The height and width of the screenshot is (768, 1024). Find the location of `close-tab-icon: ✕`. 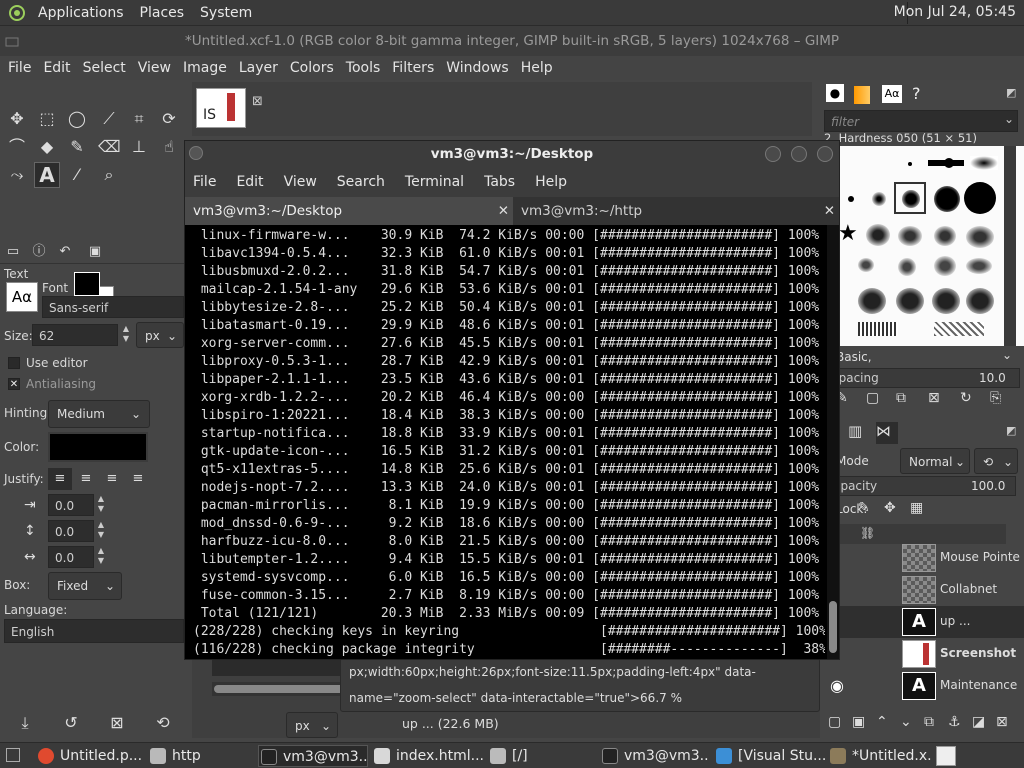

close-tab-icon: ✕ is located at coordinates (829, 211).